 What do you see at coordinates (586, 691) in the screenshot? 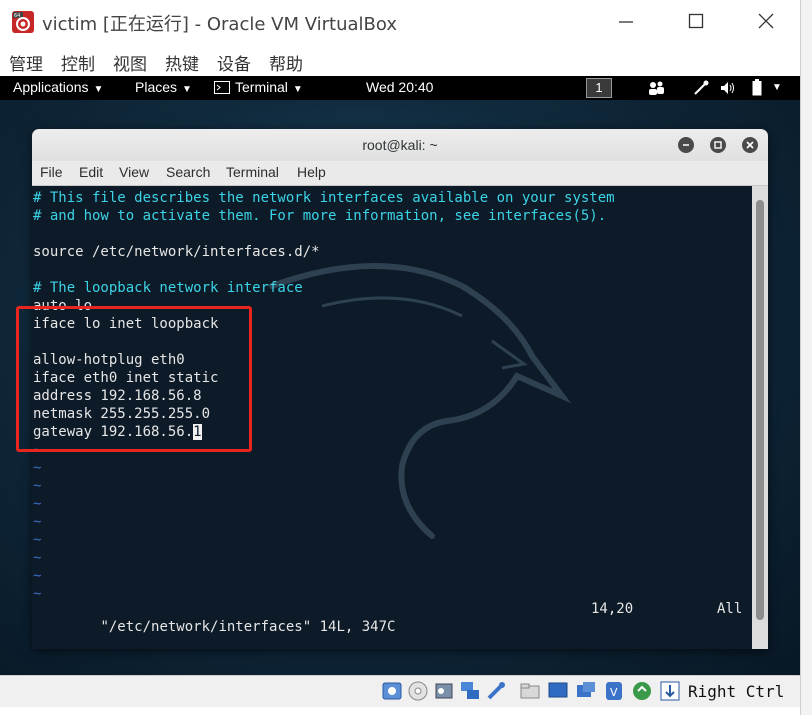
I see `video-capture-icon` at bounding box center [586, 691].